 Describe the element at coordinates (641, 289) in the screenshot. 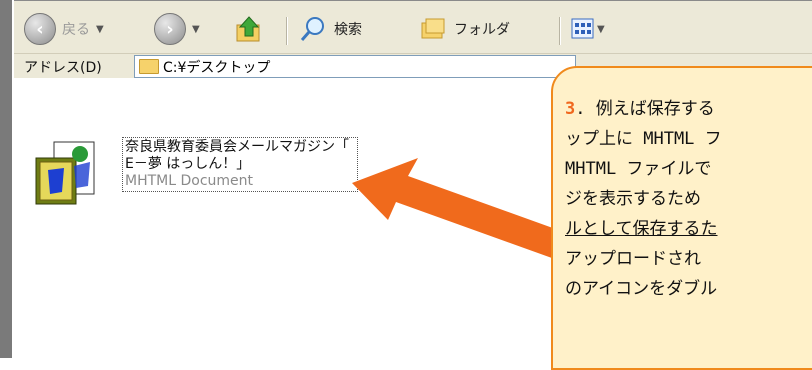

I see `note-line-7: のアイコンをダブル` at that location.